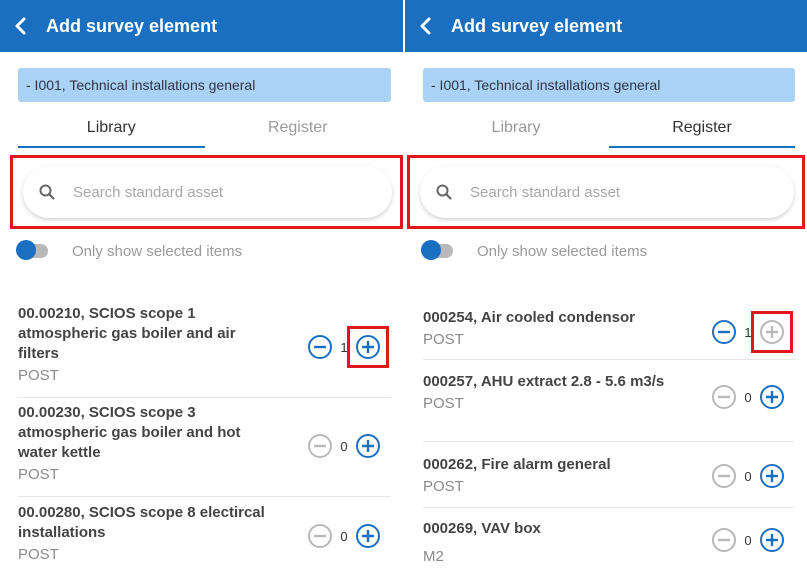 This screenshot has width=807, height=576. I want to click on item-name: 000262, Fire alarm general, so click(517, 464).